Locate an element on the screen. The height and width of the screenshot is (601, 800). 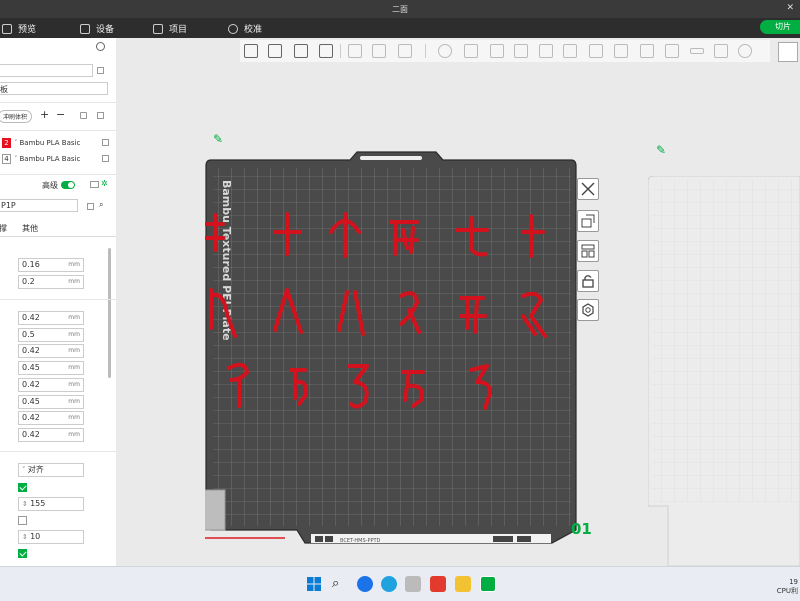
plate-settings-button is located at coordinates (588, 310).